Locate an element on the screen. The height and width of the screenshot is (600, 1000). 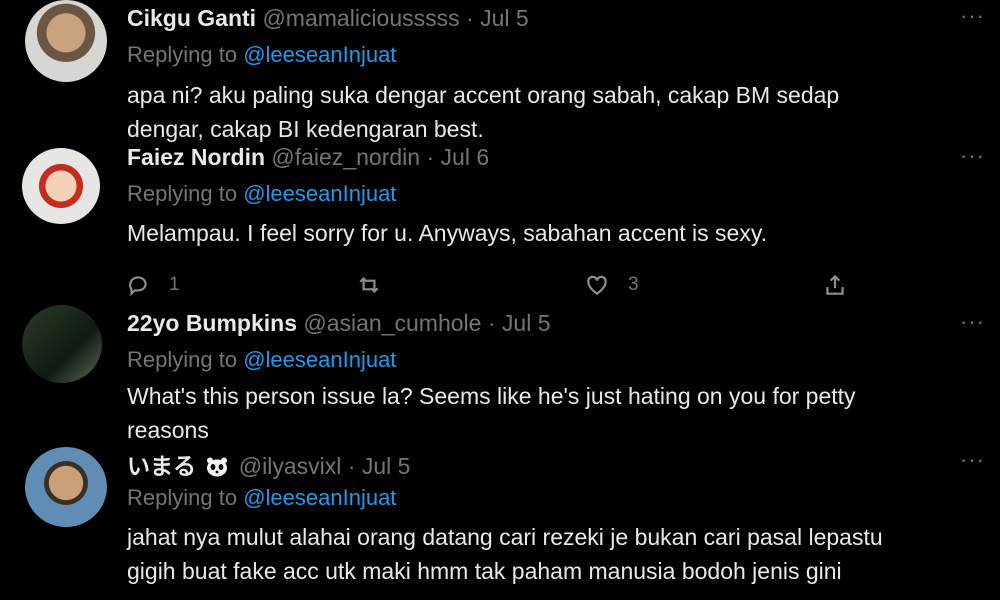
like-button: 3 is located at coordinates (611, 285).